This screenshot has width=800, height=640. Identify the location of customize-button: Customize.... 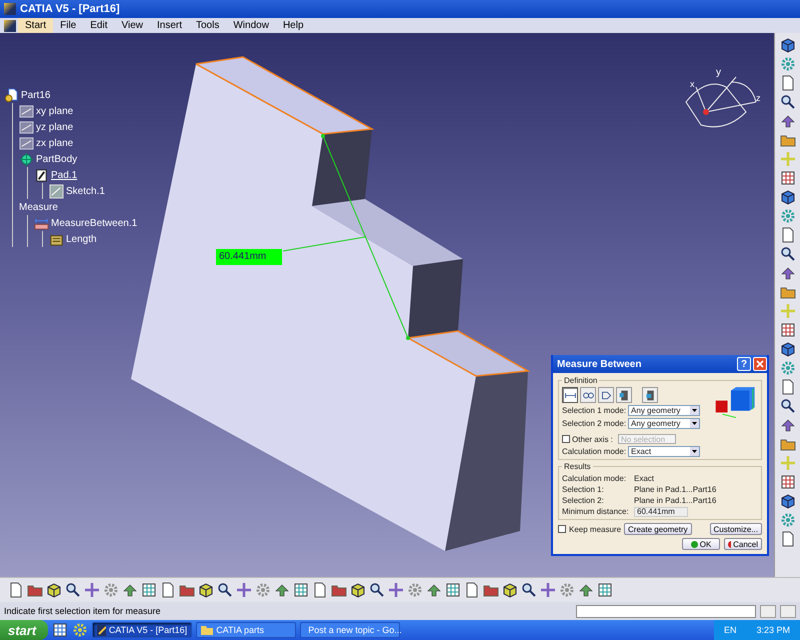
(736, 529).